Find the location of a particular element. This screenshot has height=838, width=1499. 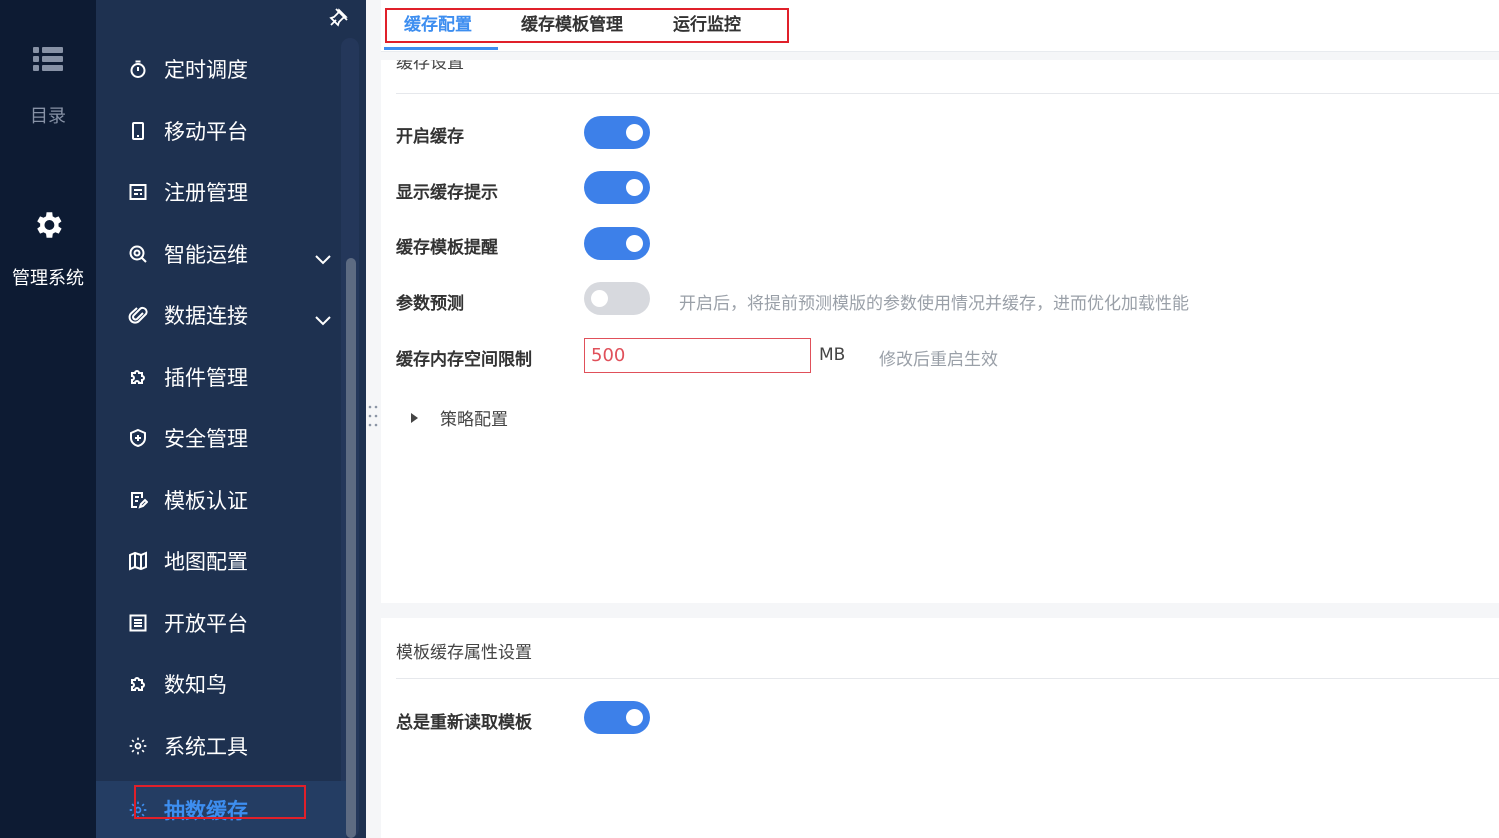

template-reminder-toggle is located at coordinates (617, 243).